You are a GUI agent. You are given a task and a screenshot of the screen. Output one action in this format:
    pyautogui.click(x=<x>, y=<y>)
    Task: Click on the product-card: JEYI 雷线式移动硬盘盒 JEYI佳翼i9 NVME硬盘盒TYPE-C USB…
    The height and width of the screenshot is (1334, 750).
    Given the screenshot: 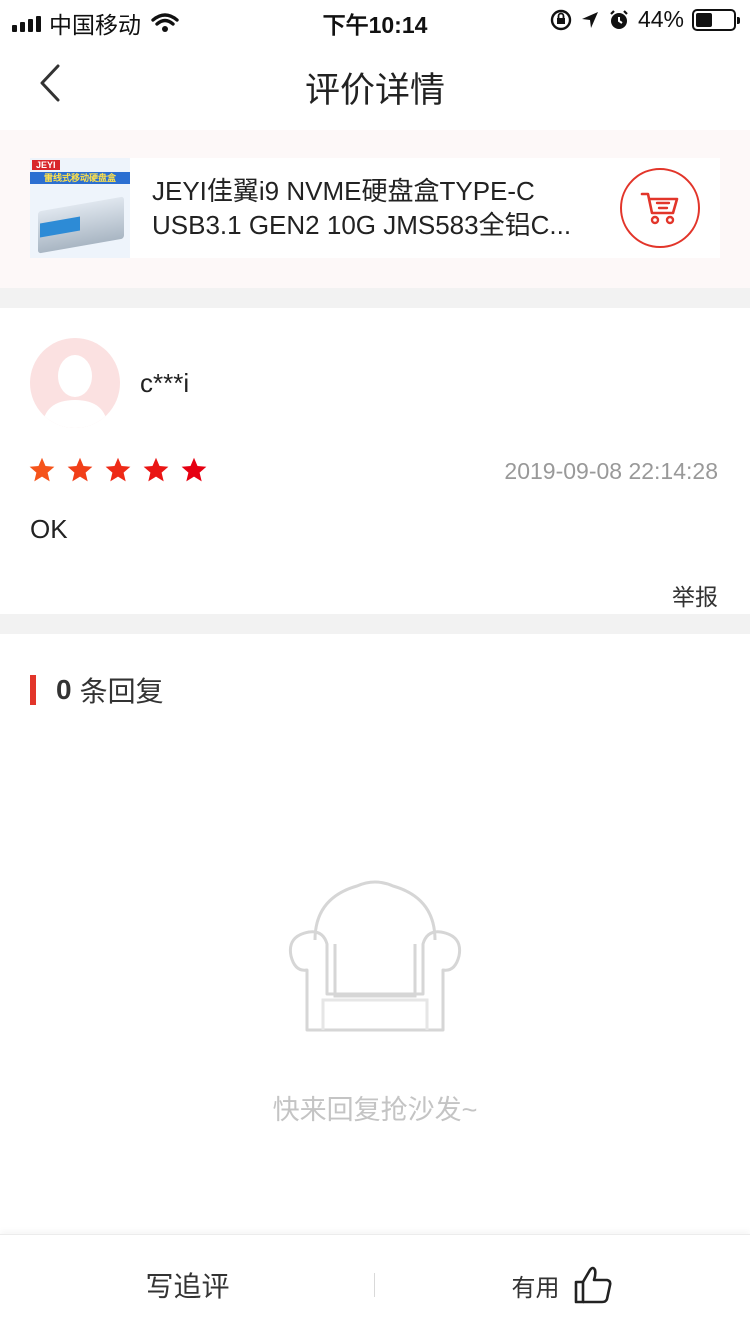 What is the action you would take?
    pyautogui.click(x=375, y=208)
    